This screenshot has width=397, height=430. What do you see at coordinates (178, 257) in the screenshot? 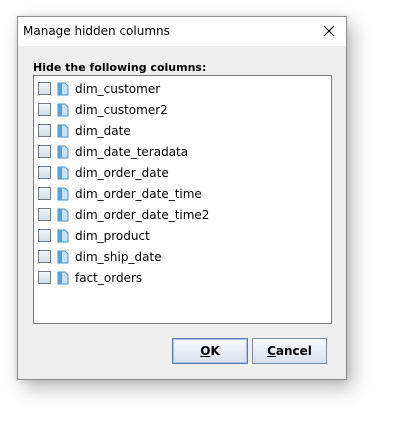
I see `list-item: dim_ship_date` at bounding box center [178, 257].